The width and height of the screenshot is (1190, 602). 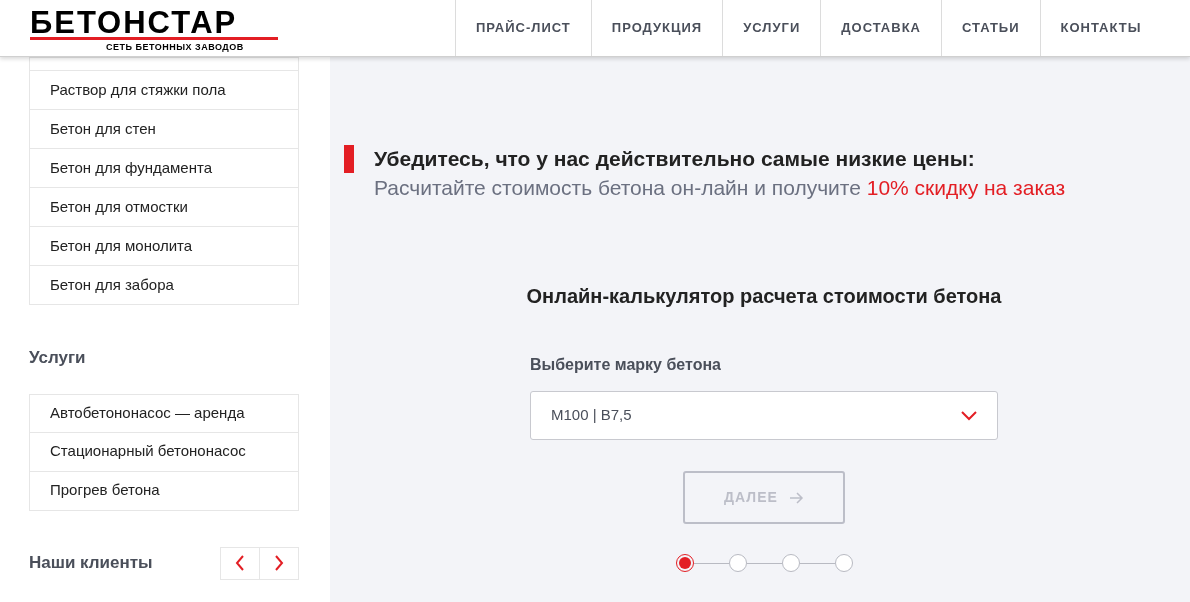 I want to click on chevron-down-icon, so click(x=969, y=415).